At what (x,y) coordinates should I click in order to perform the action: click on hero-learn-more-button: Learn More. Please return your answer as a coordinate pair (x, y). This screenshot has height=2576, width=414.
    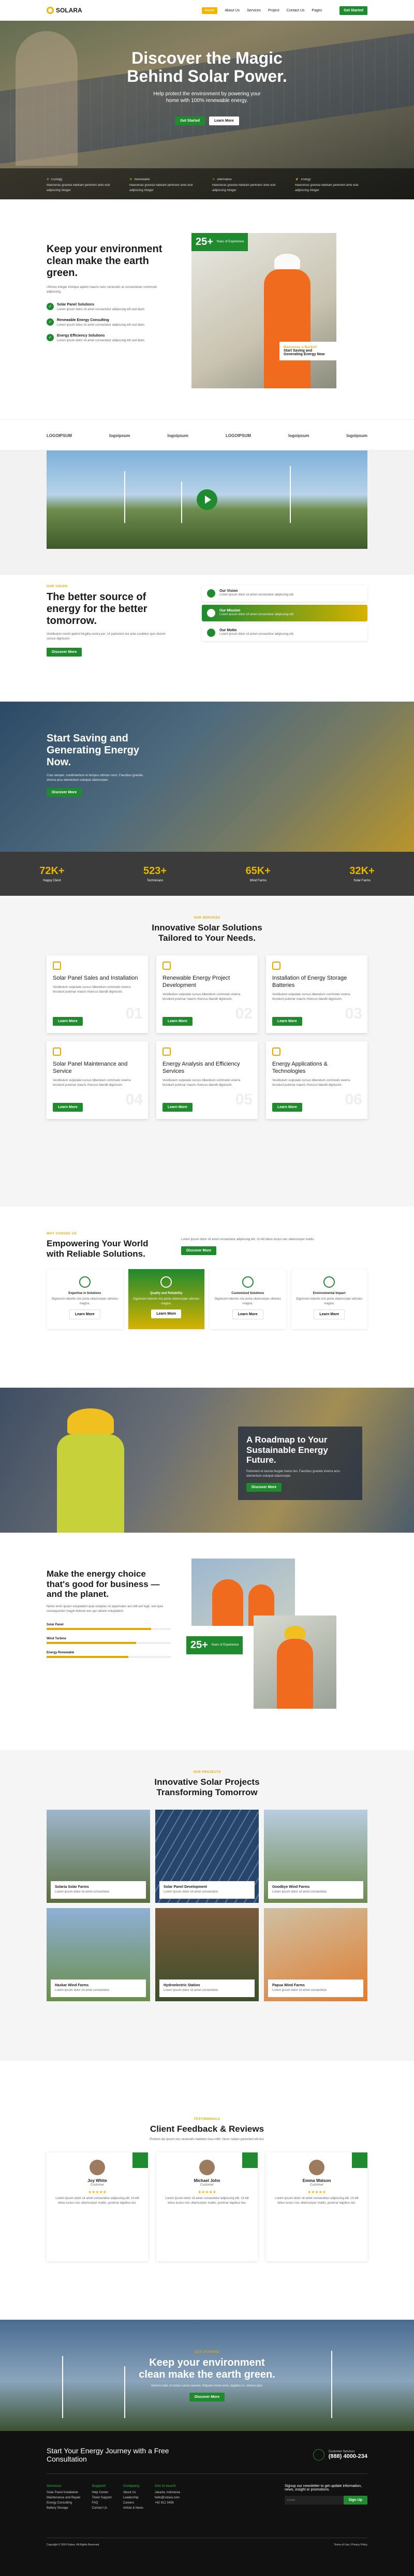
    Looking at the image, I should click on (224, 121).